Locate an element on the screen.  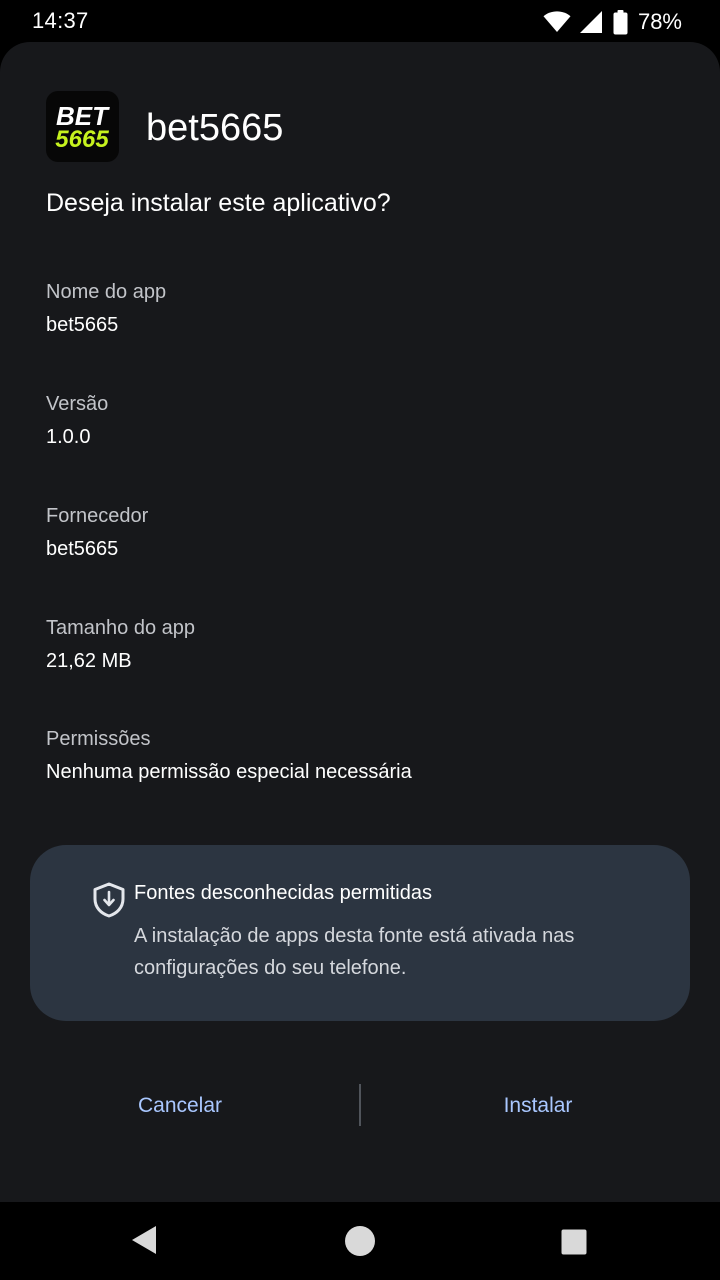
app-size-value: 21,62 MB is located at coordinates (89, 661).